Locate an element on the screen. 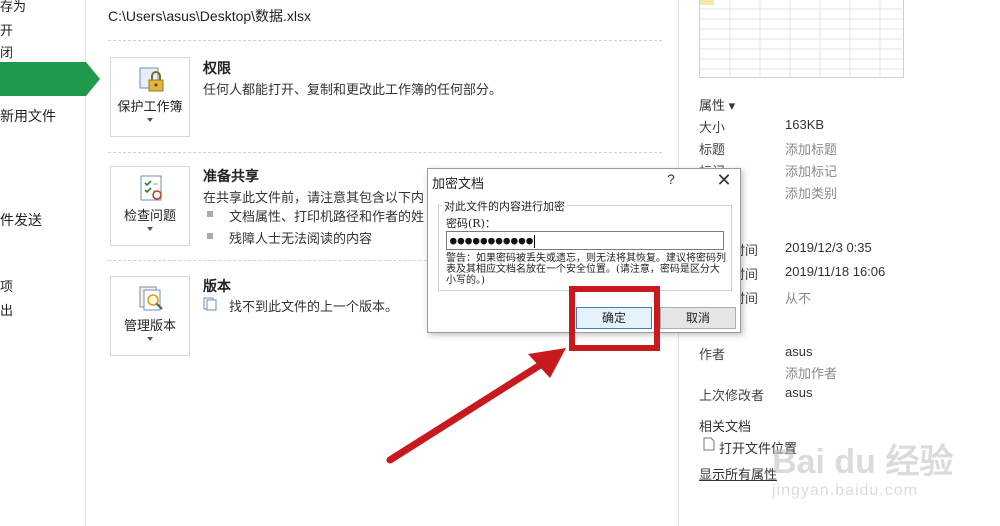 The image size is (1000, 526). dialog-title: 加密文档 is located at coordinates (458, 183).